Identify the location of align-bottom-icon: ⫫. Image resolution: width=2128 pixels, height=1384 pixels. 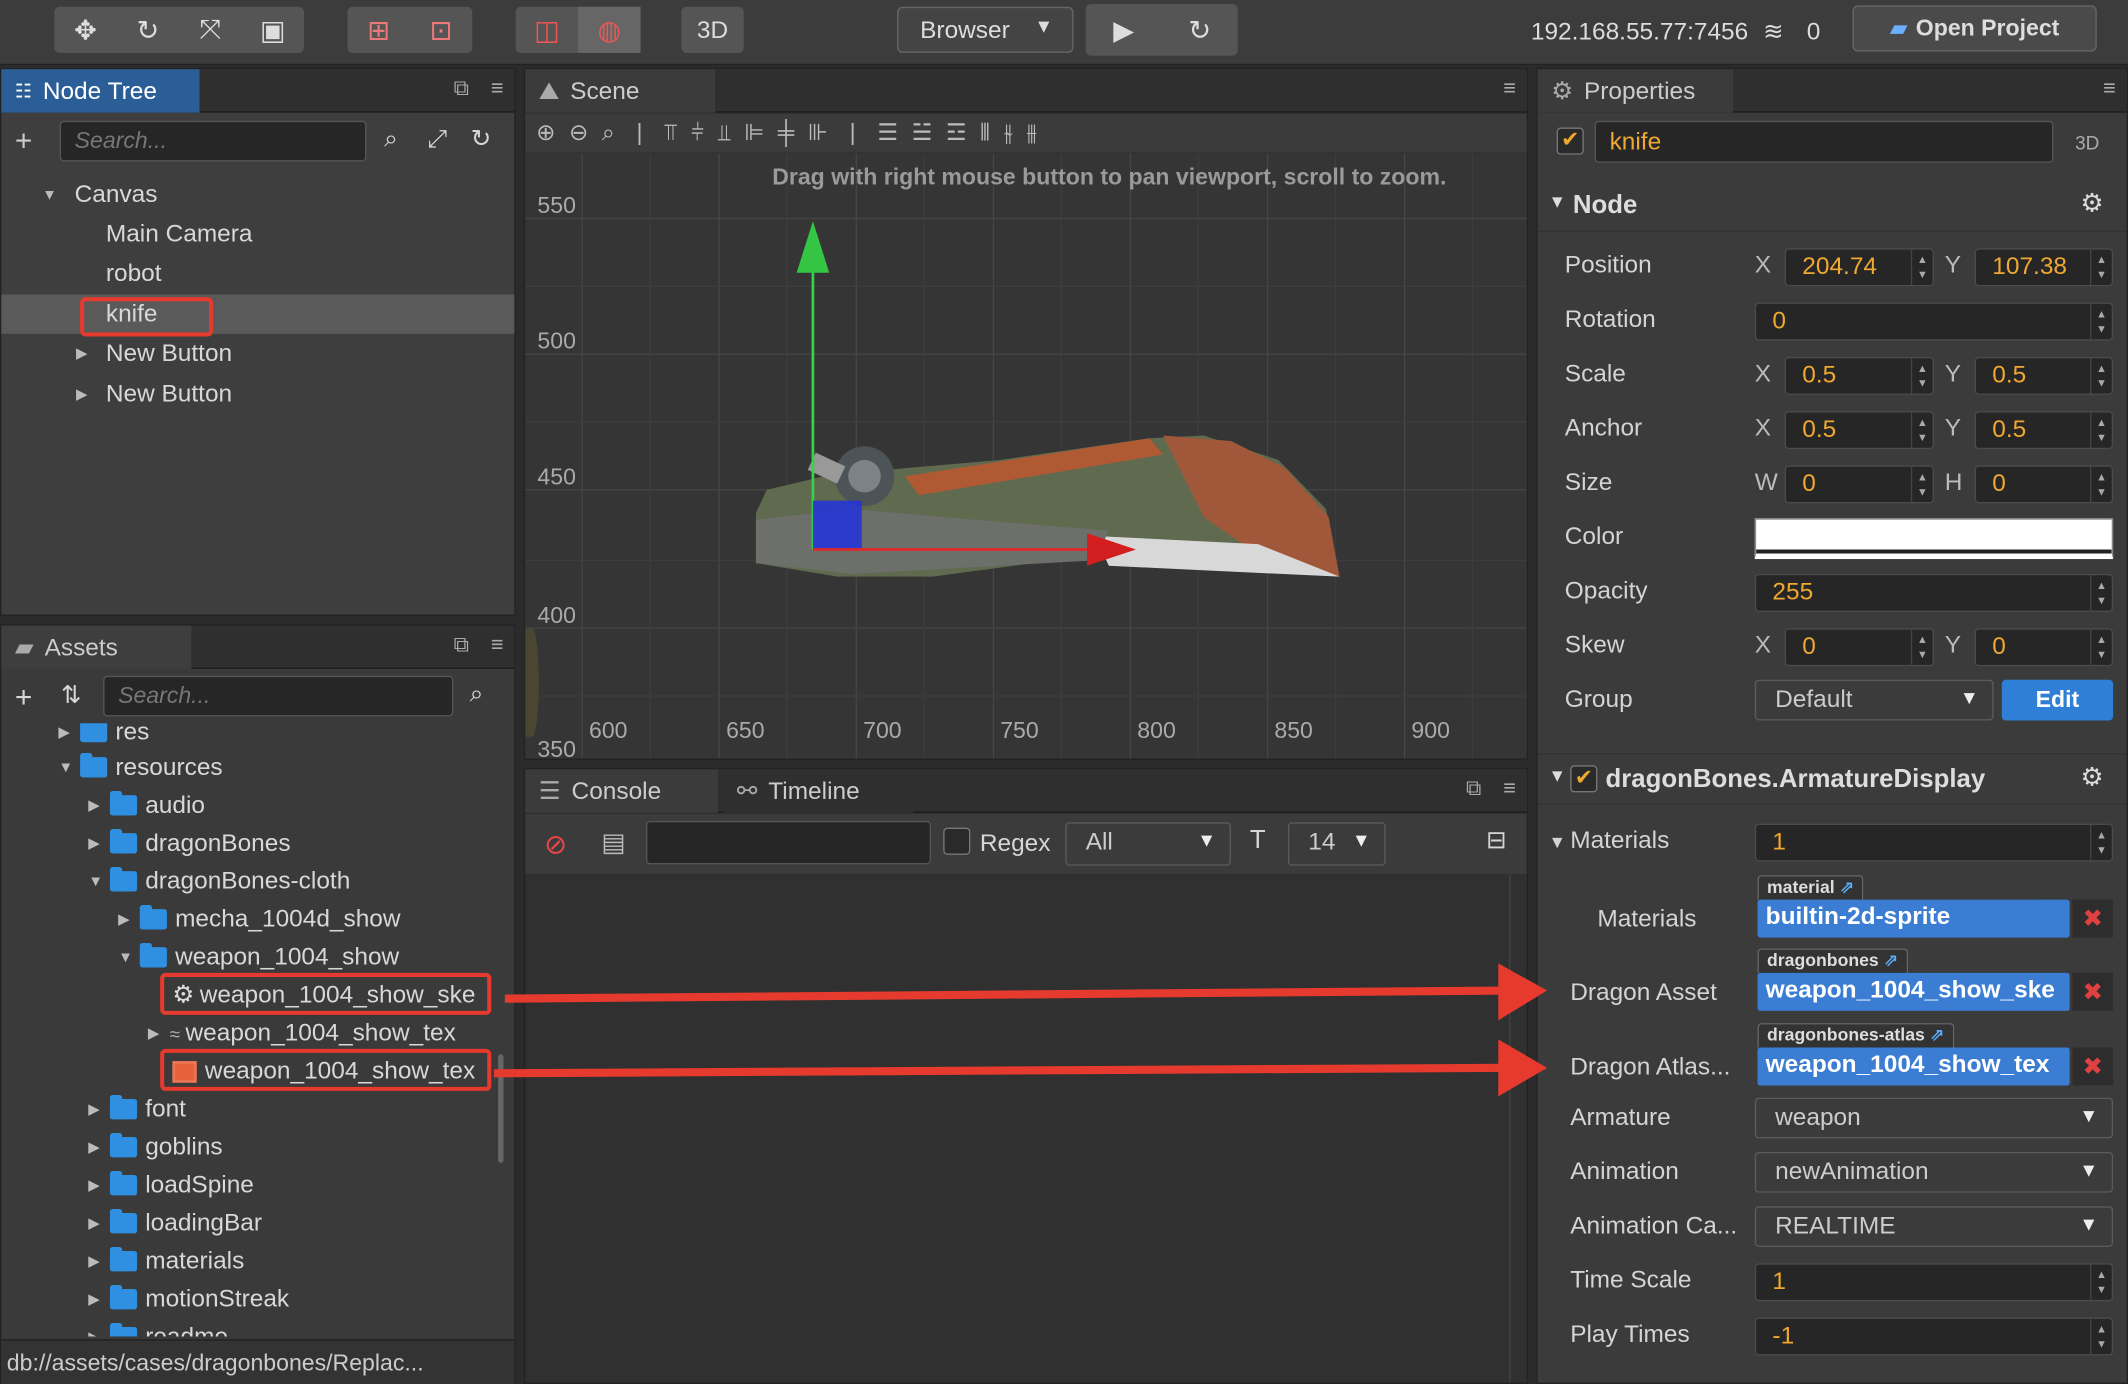
(724, 132).